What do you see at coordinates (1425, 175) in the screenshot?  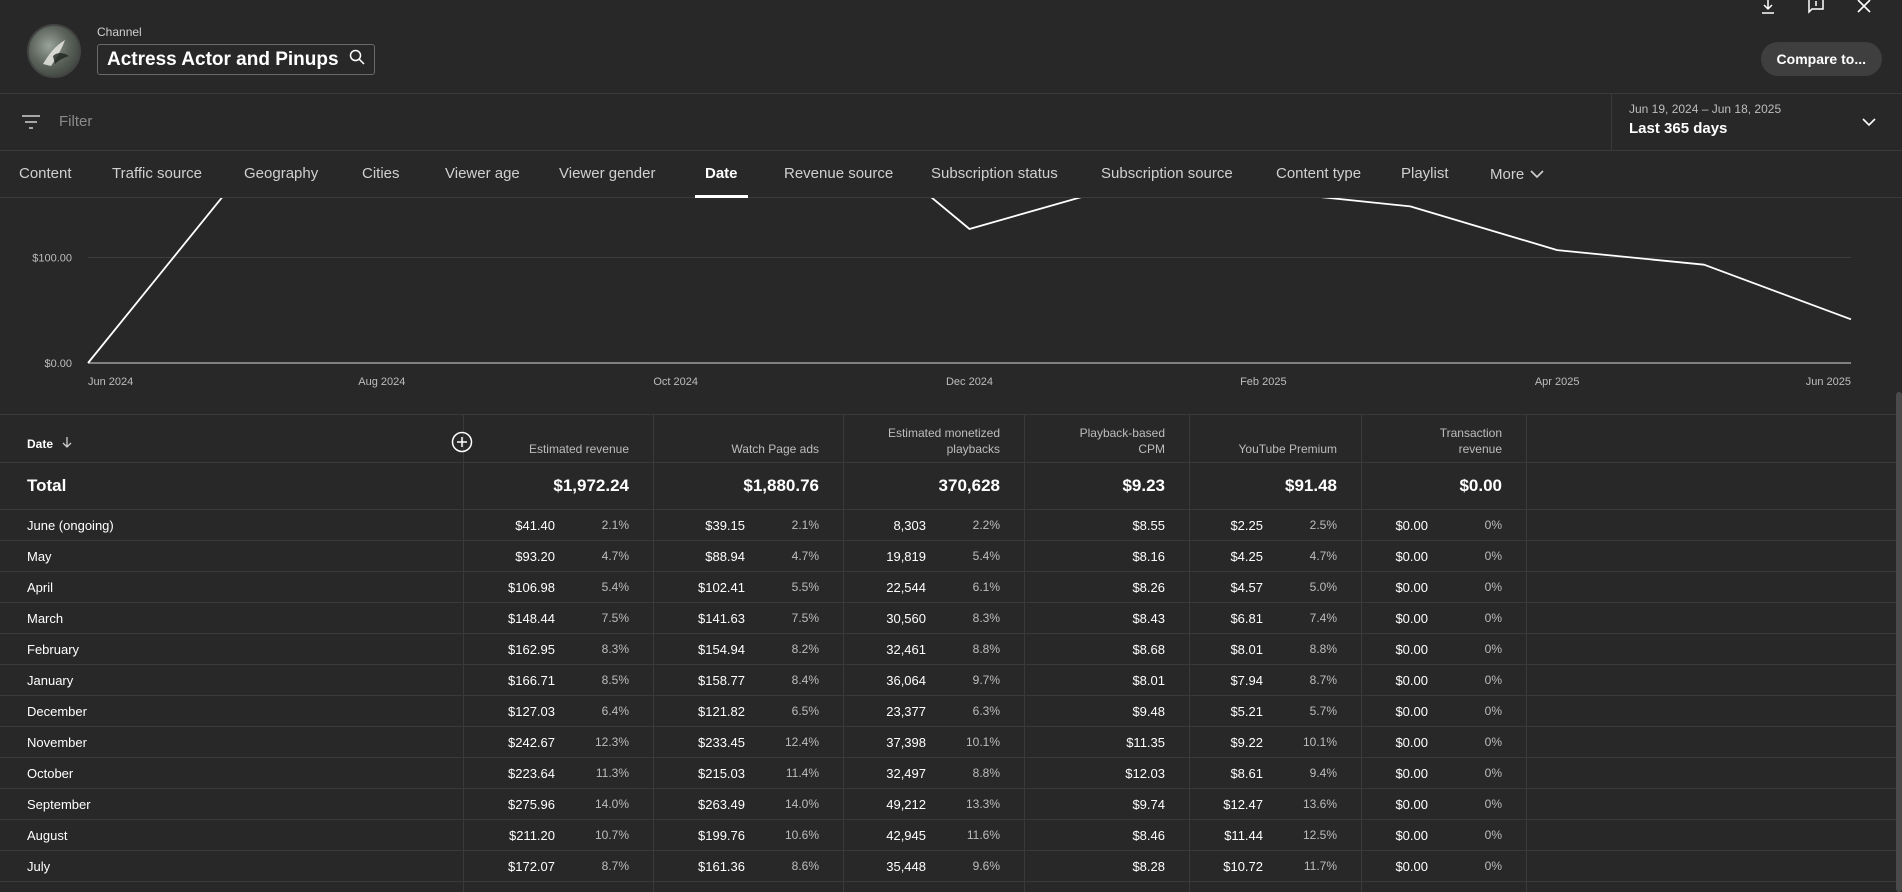 I see `tab-playlist: Playlist` at bounding box center [1425, 175].